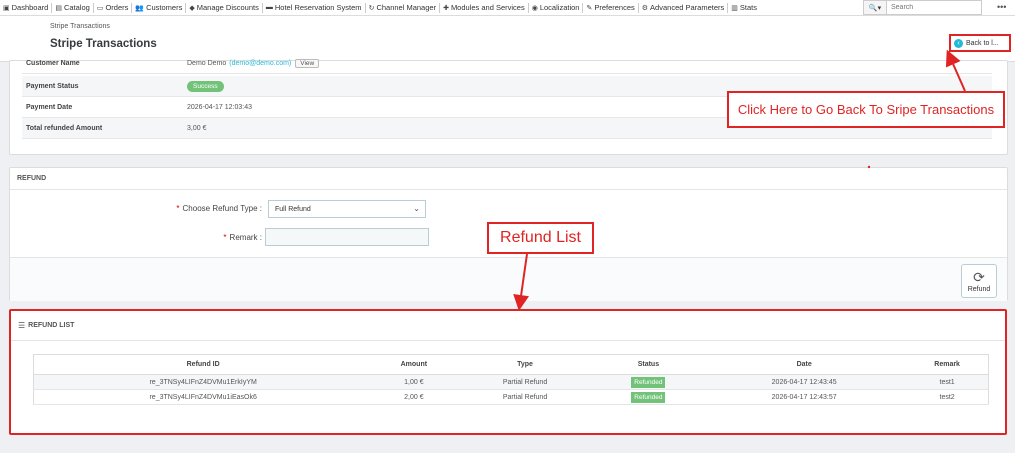 The width and height of the screenshot is (1015, 453). I want to click on nav-item-dashboard: ▣ Dashboard, so click(25, 7).